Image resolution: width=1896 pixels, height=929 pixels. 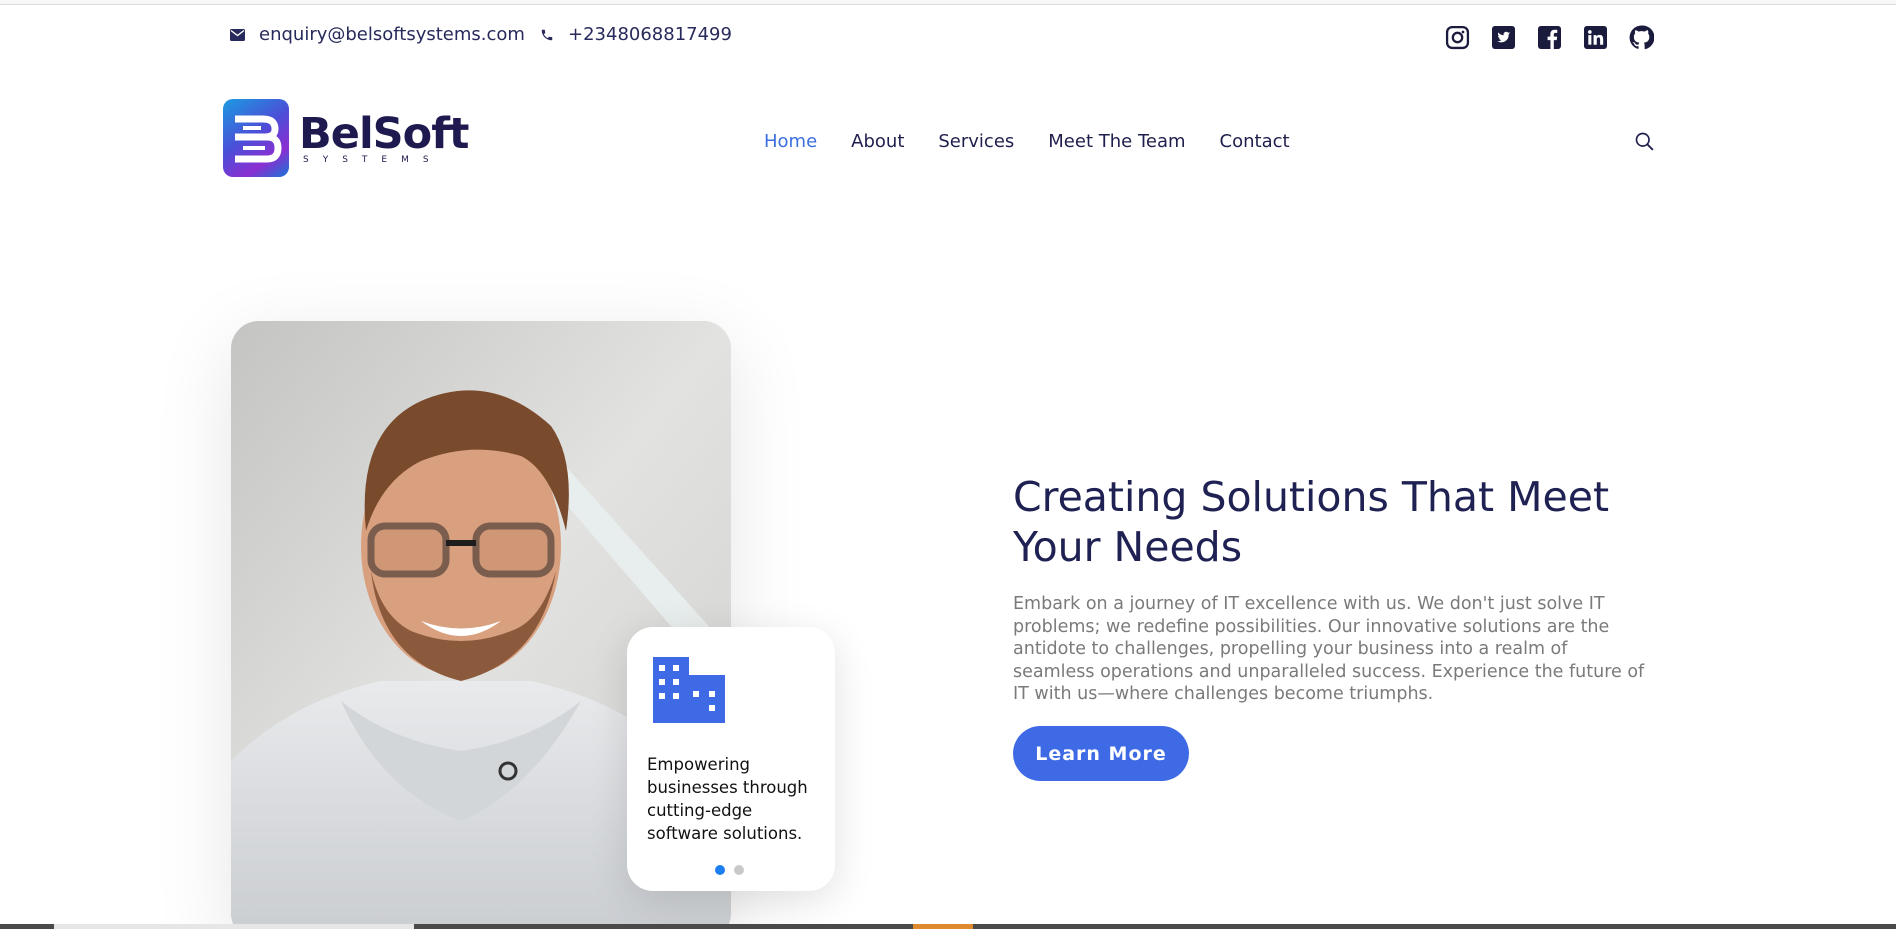 I want to click on nav-services: Services, so click(x=976, y=141).